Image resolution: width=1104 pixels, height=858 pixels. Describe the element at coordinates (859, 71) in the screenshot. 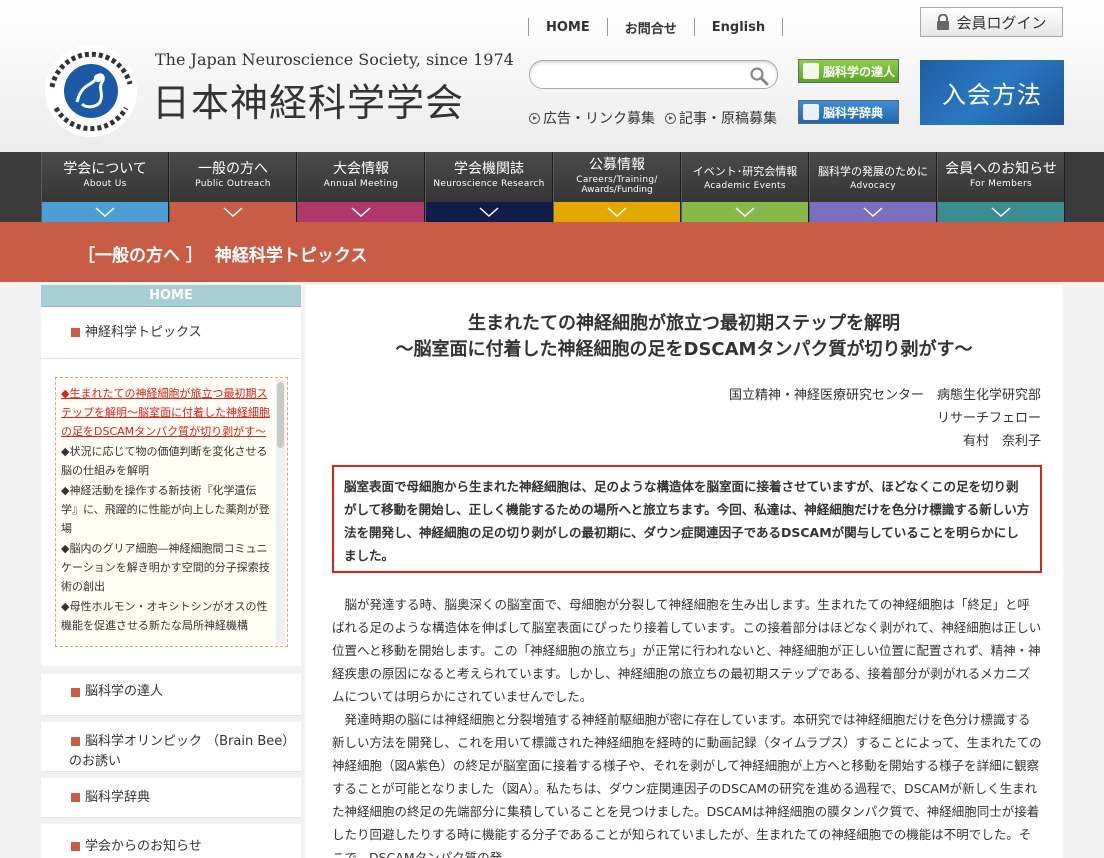

I see `brain-expert-label: 脳科学の達人` at that location.